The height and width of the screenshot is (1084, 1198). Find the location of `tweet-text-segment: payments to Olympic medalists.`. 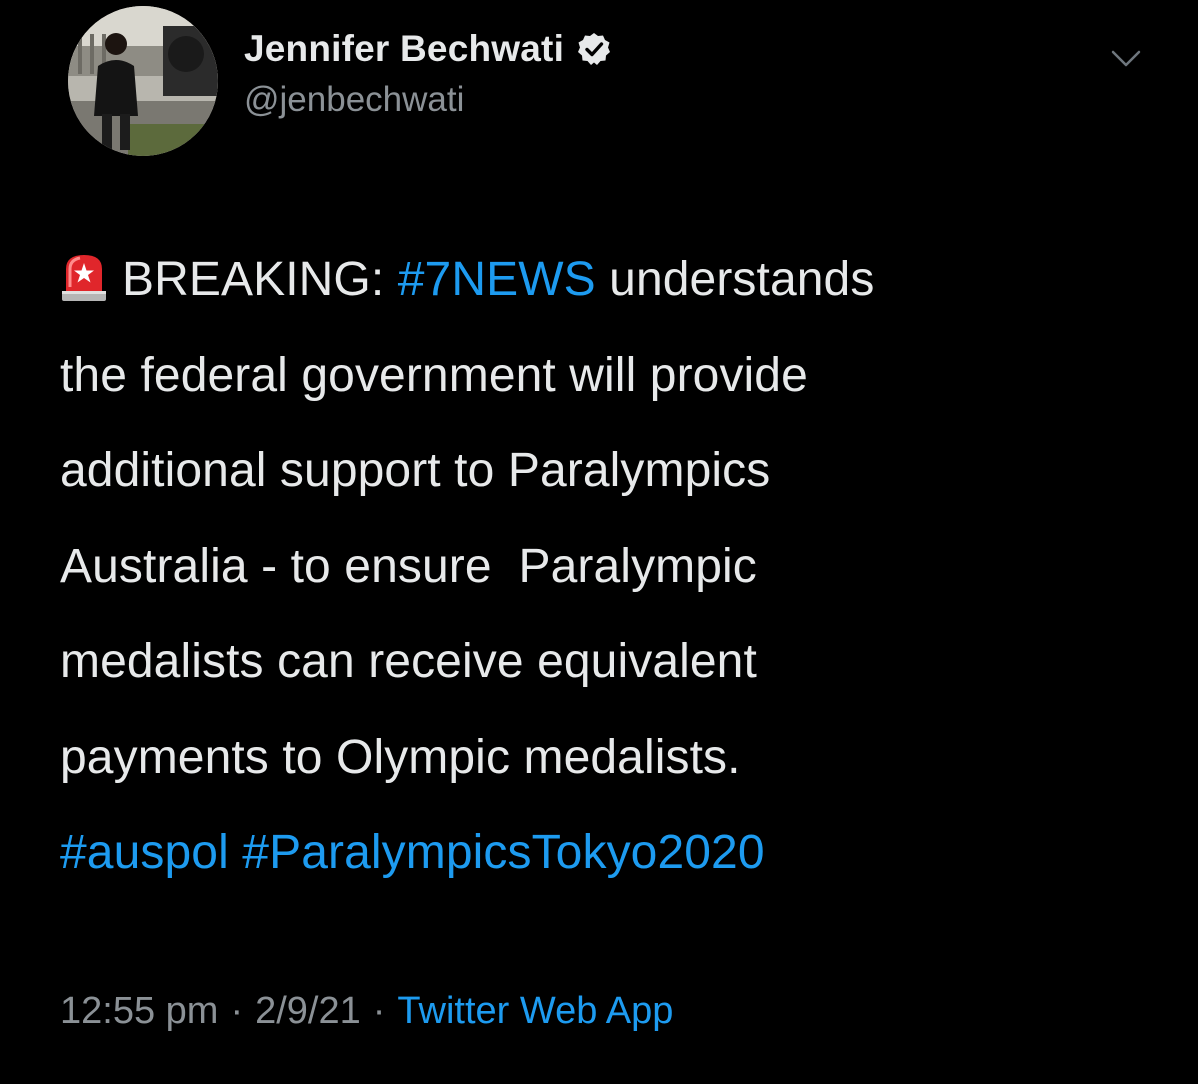

tweet-text-segment: payments to Olympic medalists. is located at coordinates (400, 757).